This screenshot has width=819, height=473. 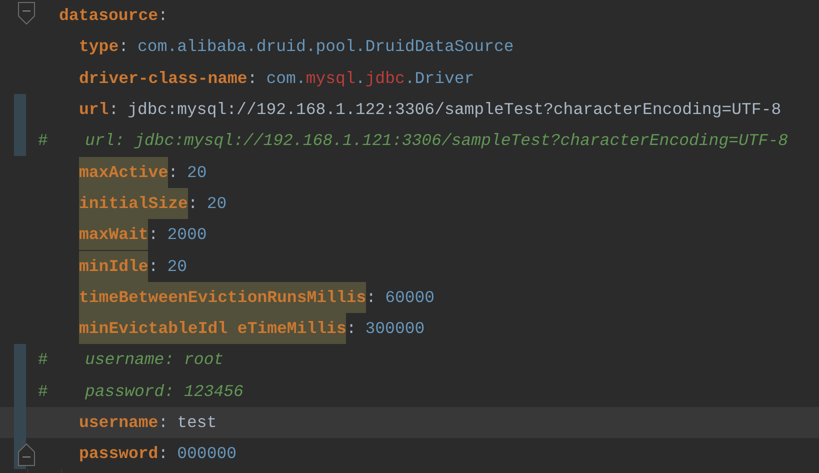 What do you see at coordinates (331, 78) in the screenshot?
I see `yaml-value: mysql` at bounding box center [331, 78].